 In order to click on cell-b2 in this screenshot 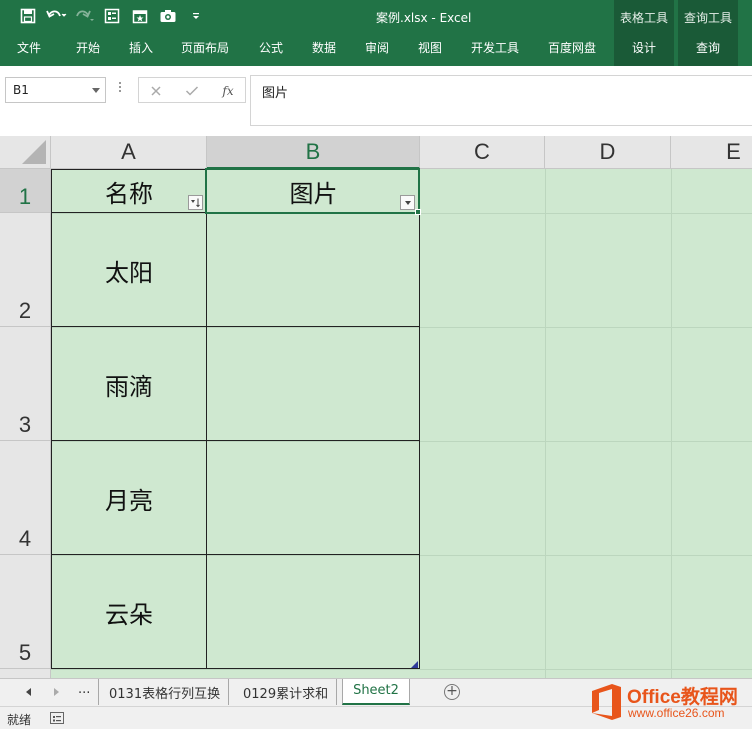, I will do `click(313, 270)`.